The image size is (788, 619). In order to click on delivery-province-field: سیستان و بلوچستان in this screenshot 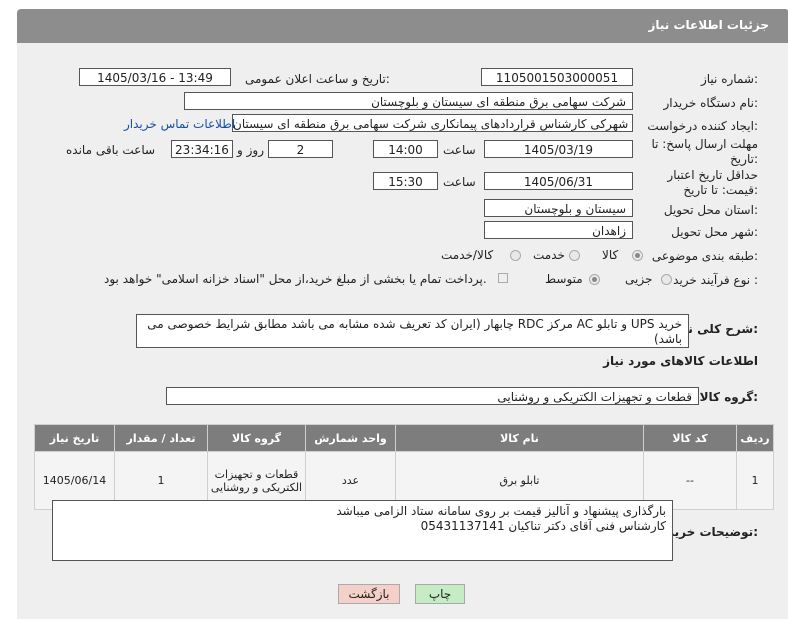, I will do `click(558, 208)`.